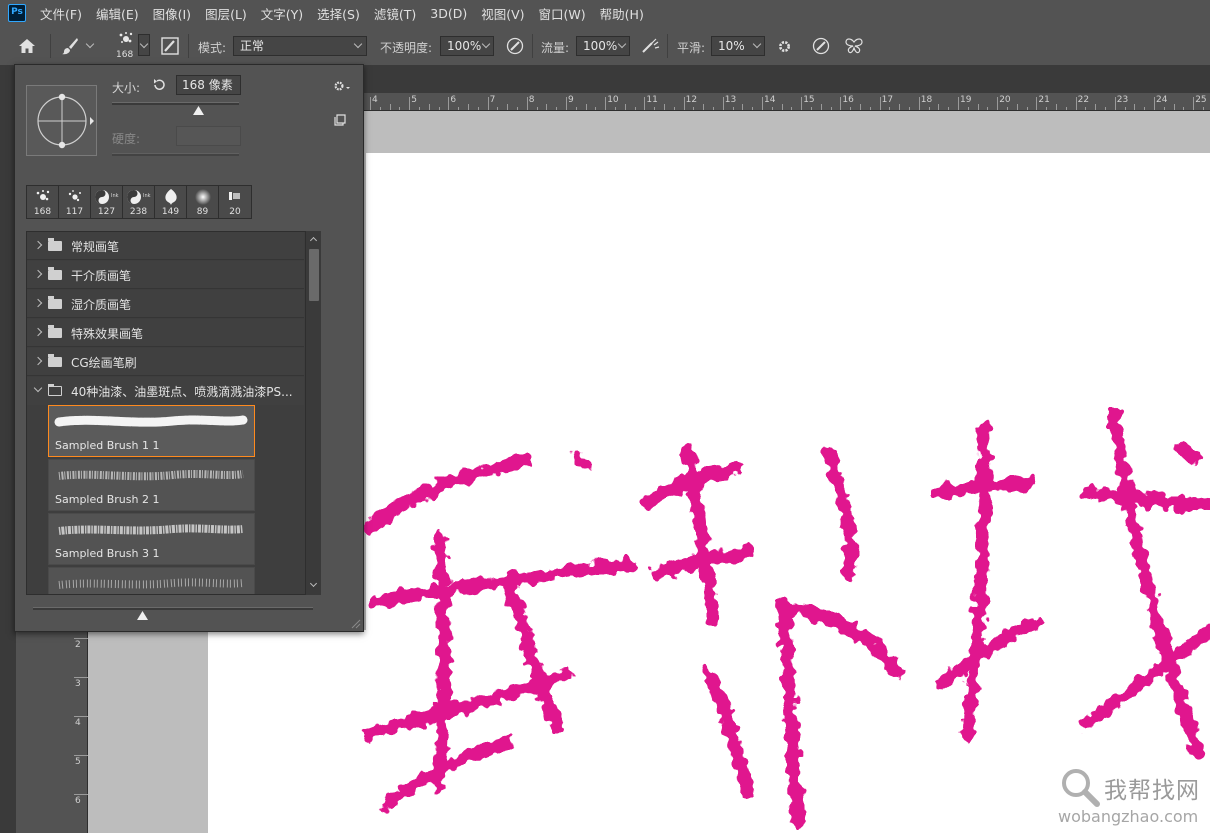  I want to click on brush-preset, so click(151, 580).